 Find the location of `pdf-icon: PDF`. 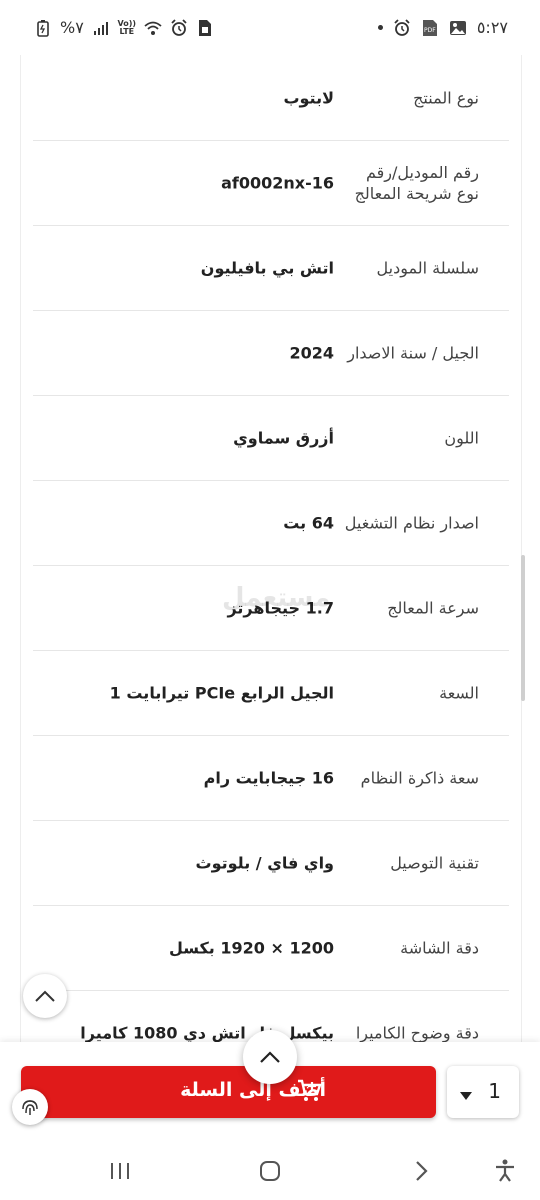

pdf-icon: PDF is located at coordinates (430, 28).